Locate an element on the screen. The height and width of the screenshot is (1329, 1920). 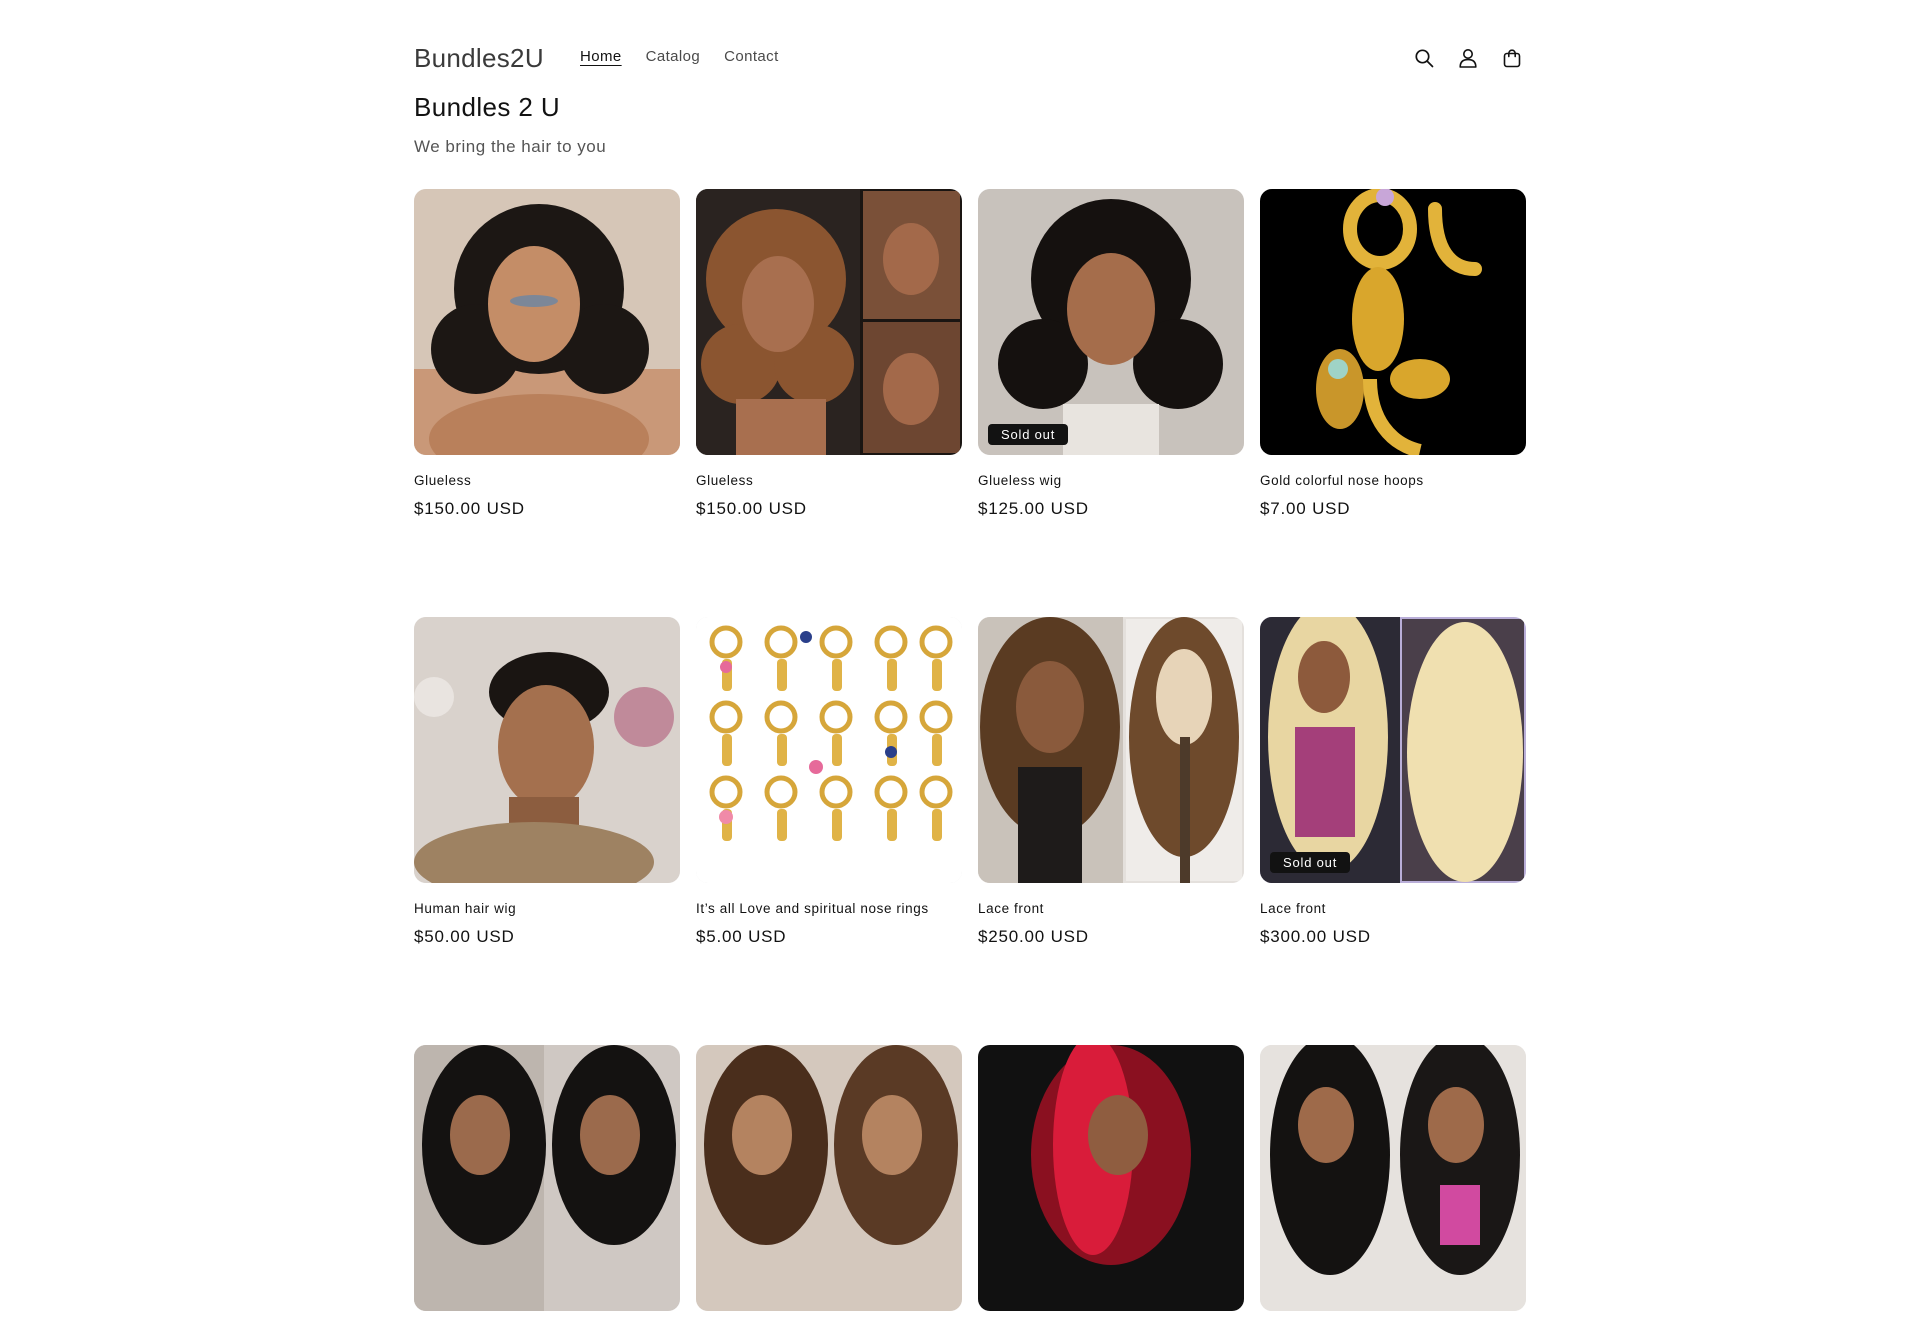
header-icons is located at coordinates (1468, 58).